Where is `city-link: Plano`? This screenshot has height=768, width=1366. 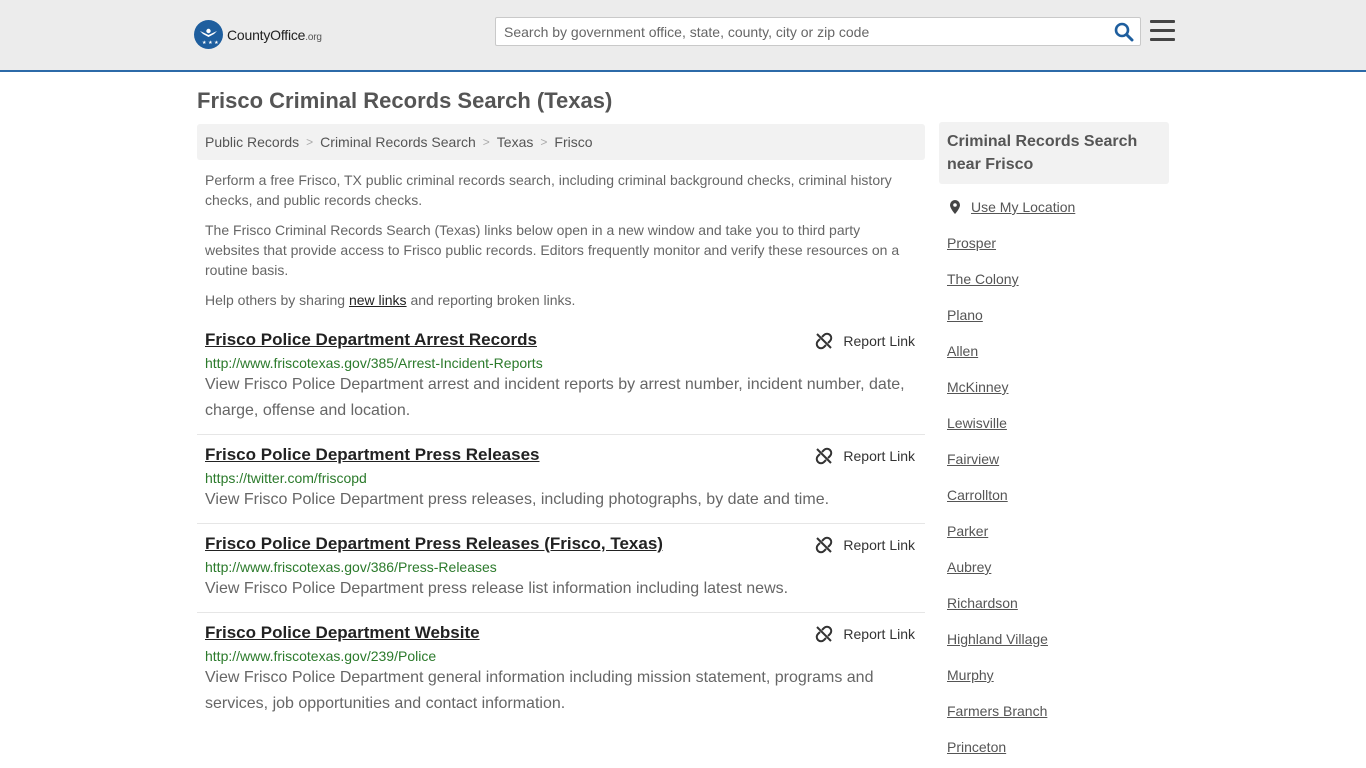 city-link: Plano is located at coordinates (965, 315).